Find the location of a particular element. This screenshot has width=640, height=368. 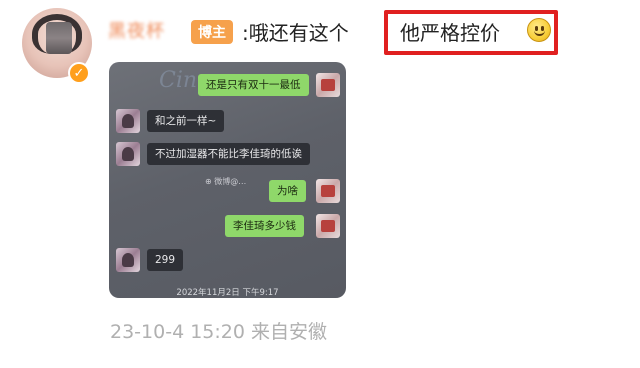

smile-emoji-icon is located at coordinates (539, 30).